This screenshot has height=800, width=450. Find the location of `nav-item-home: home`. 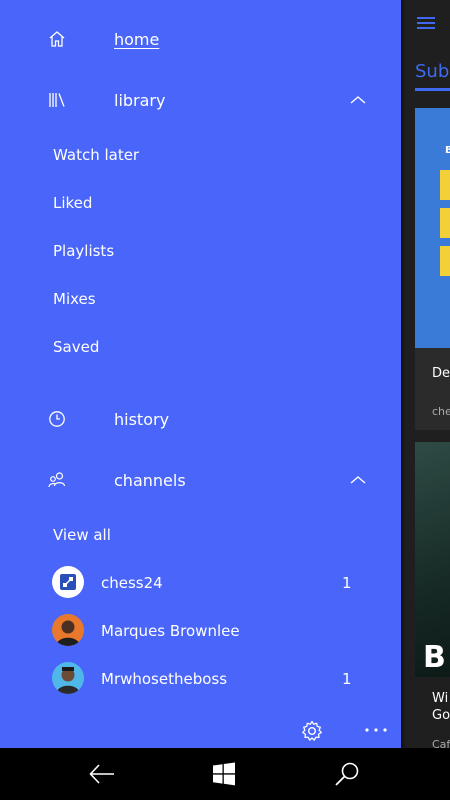

nav-item-home: home is located at coordinates (136, 39).